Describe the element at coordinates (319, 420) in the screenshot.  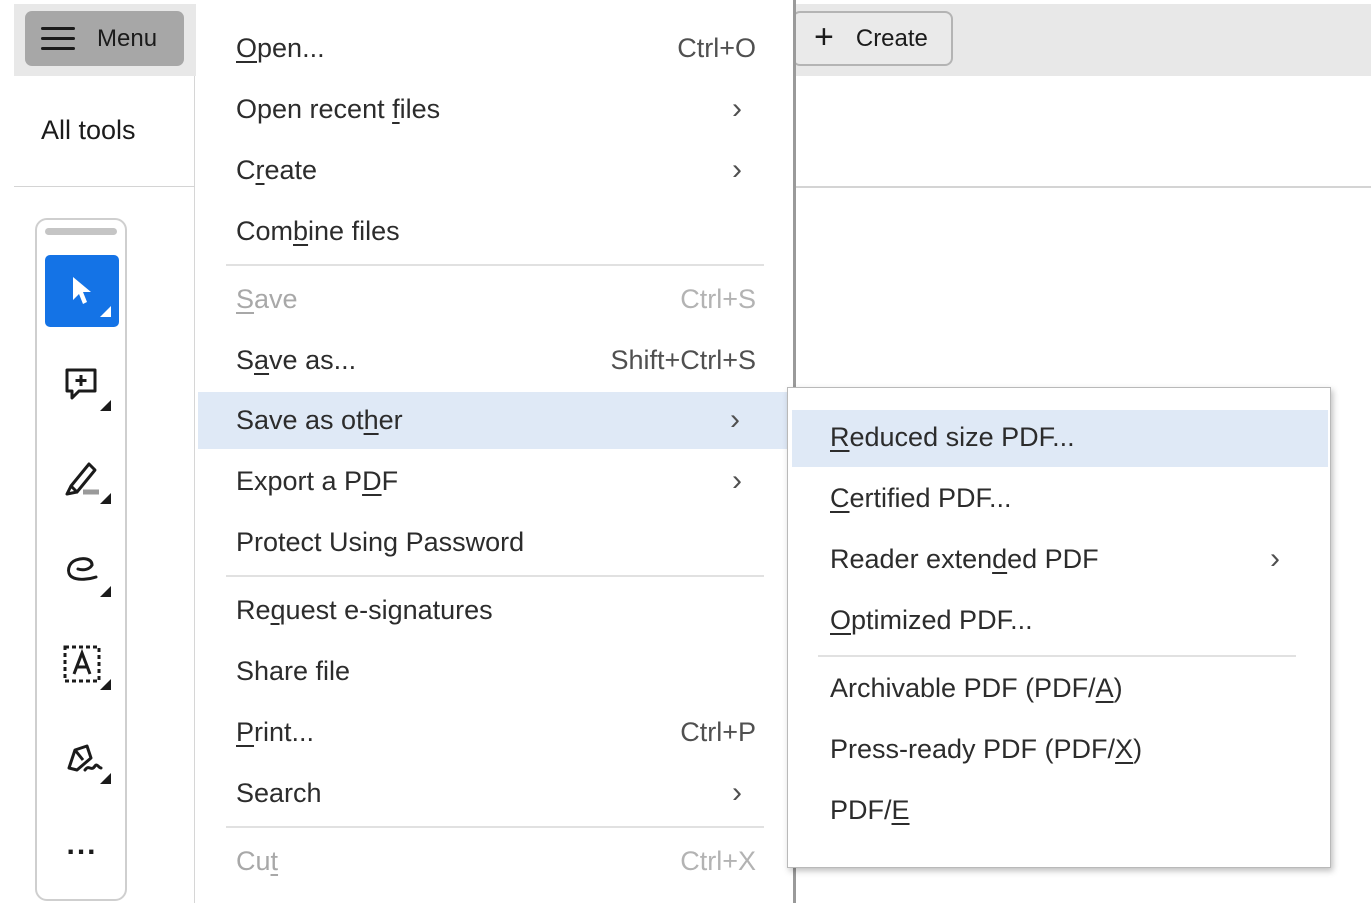
I see `menu-item-label: Save as other` at that location.